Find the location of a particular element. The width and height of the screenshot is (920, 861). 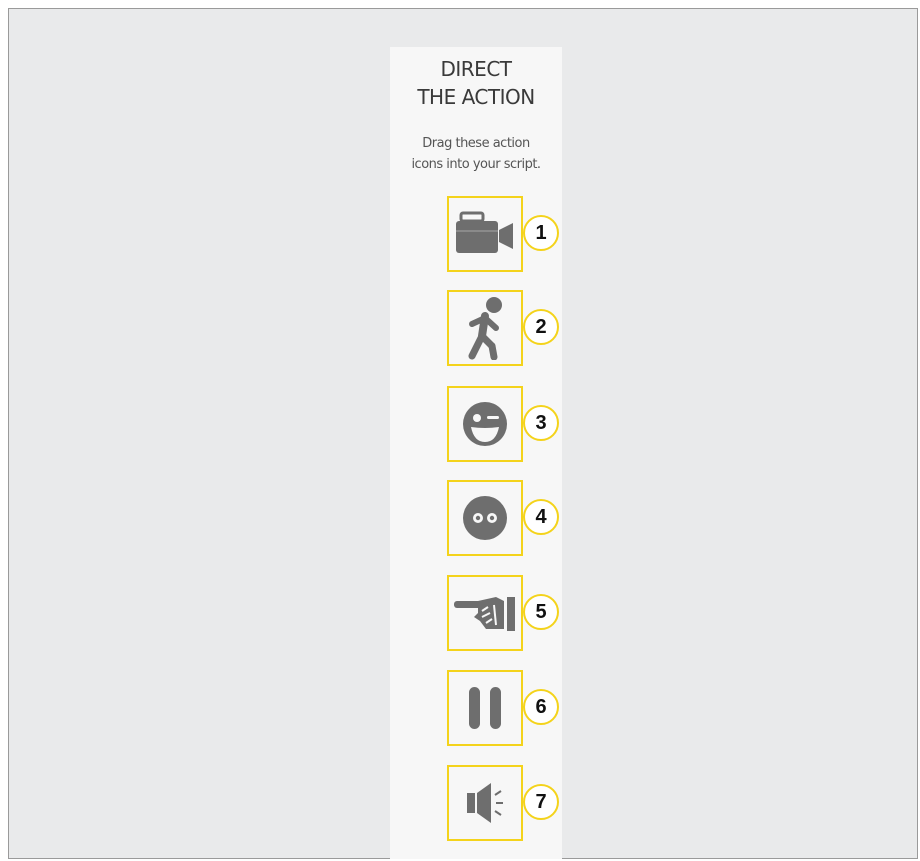

camera-icon is located at coordinates (484, 232).